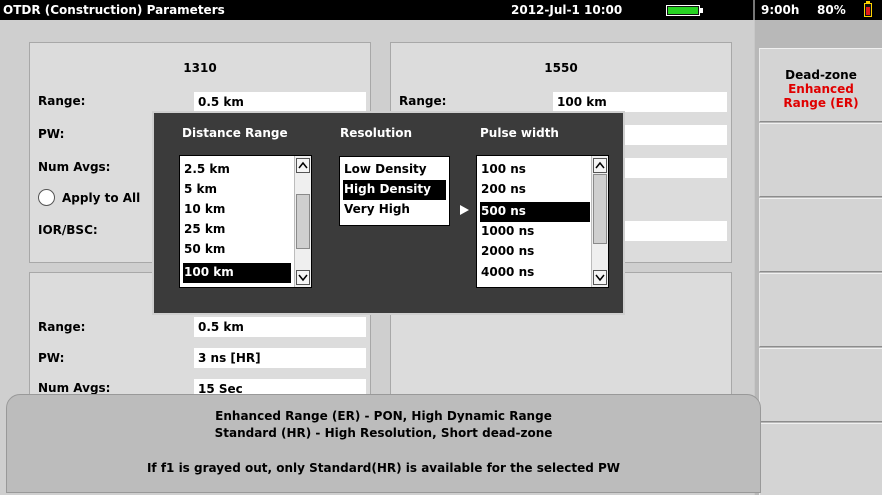  I want to click on list-item: 200 ns, so click(535, 190).